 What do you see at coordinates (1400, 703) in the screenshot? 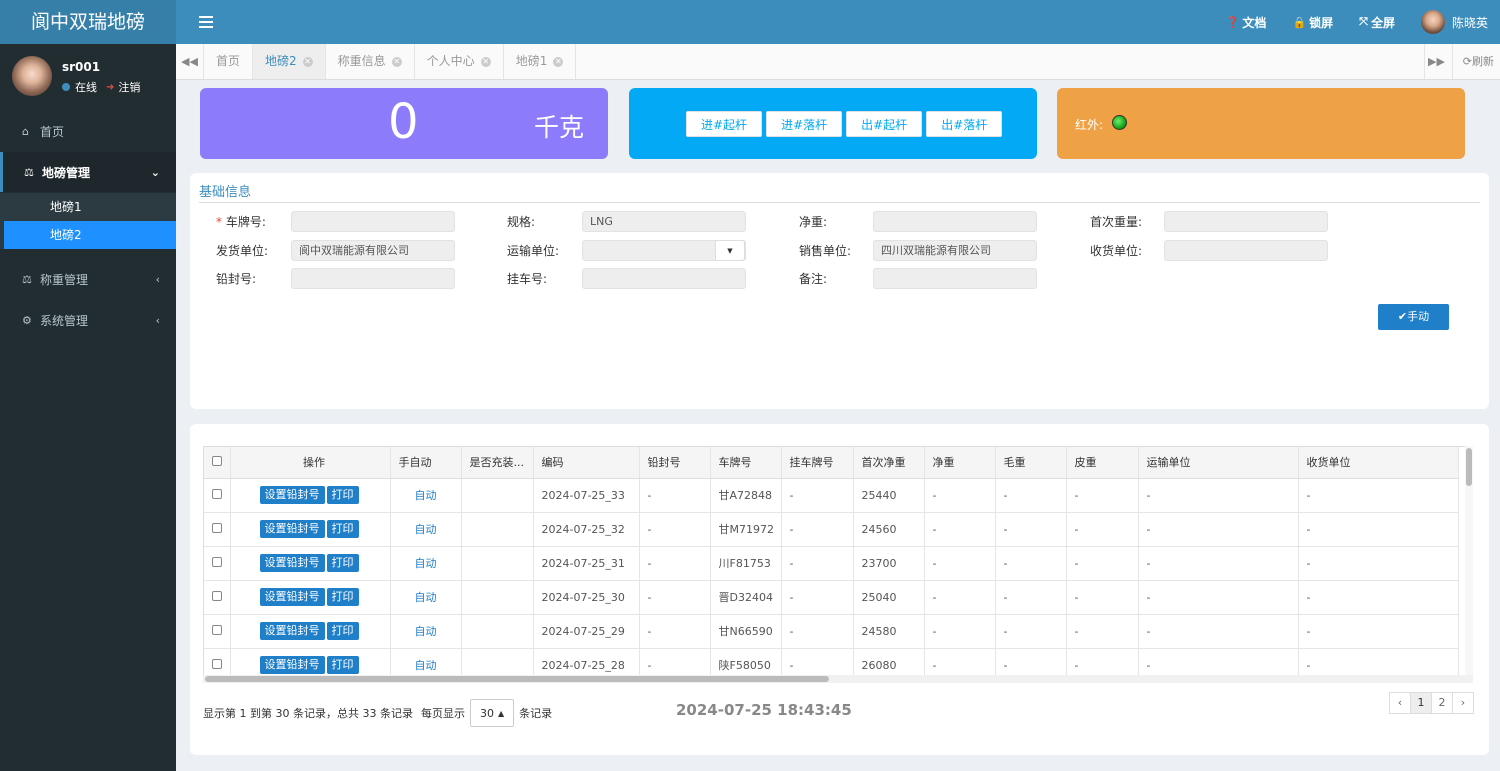
I see `prev-page-button: ‹` at bounding box center [1400, 703].